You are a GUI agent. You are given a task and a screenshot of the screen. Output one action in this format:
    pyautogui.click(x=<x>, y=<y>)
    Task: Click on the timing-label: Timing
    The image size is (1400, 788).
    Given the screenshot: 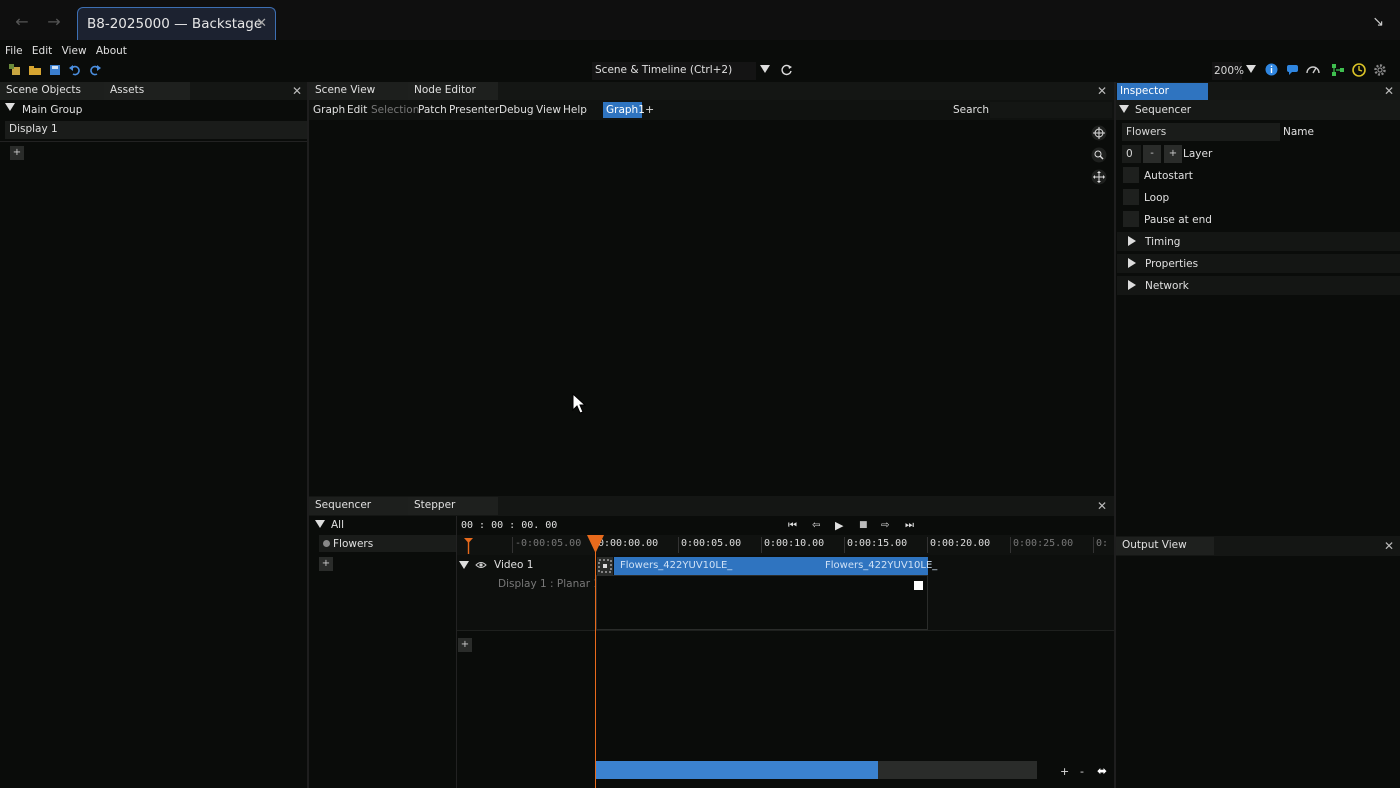 What is the action you would take?
    pyautogui.click(x=1163, y=242)
    